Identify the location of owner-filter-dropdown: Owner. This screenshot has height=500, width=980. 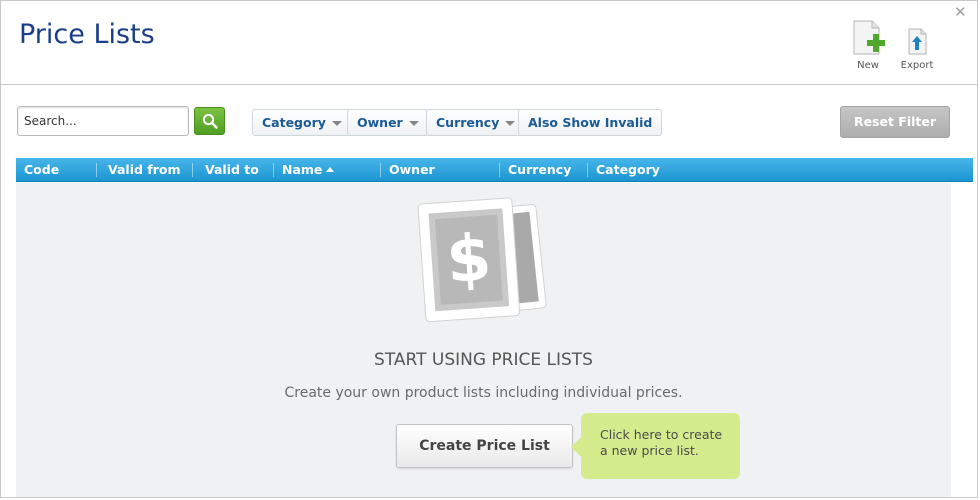
(388, 122).